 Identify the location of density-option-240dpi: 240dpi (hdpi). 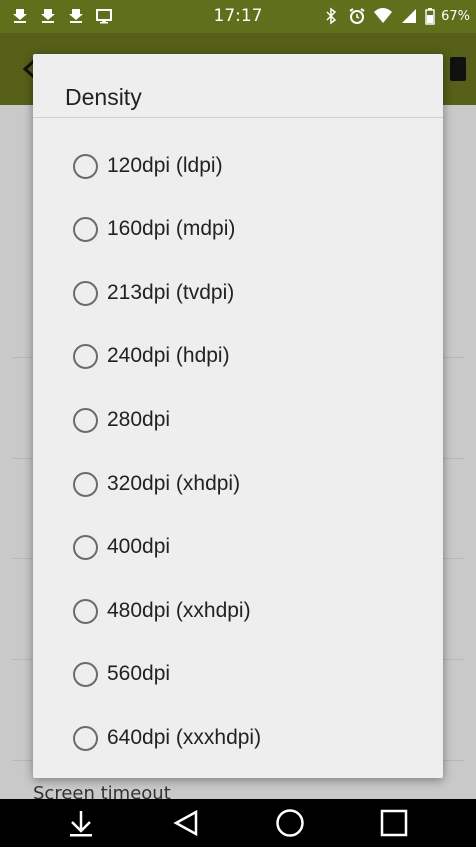
(238, 356).